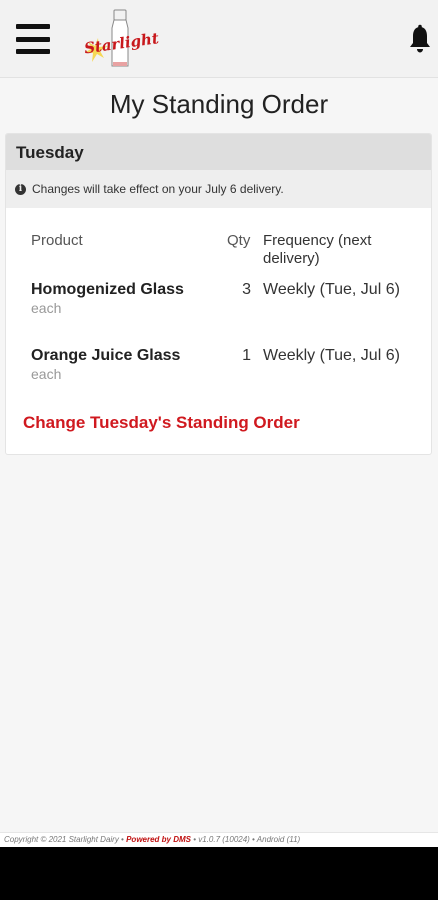 This screenshot has width=438, height=900. What do you see at coordinates (158, 839) in the screenshot?
I see `powered-by-link: Powered by DMS` at bounding box center [158, 839].